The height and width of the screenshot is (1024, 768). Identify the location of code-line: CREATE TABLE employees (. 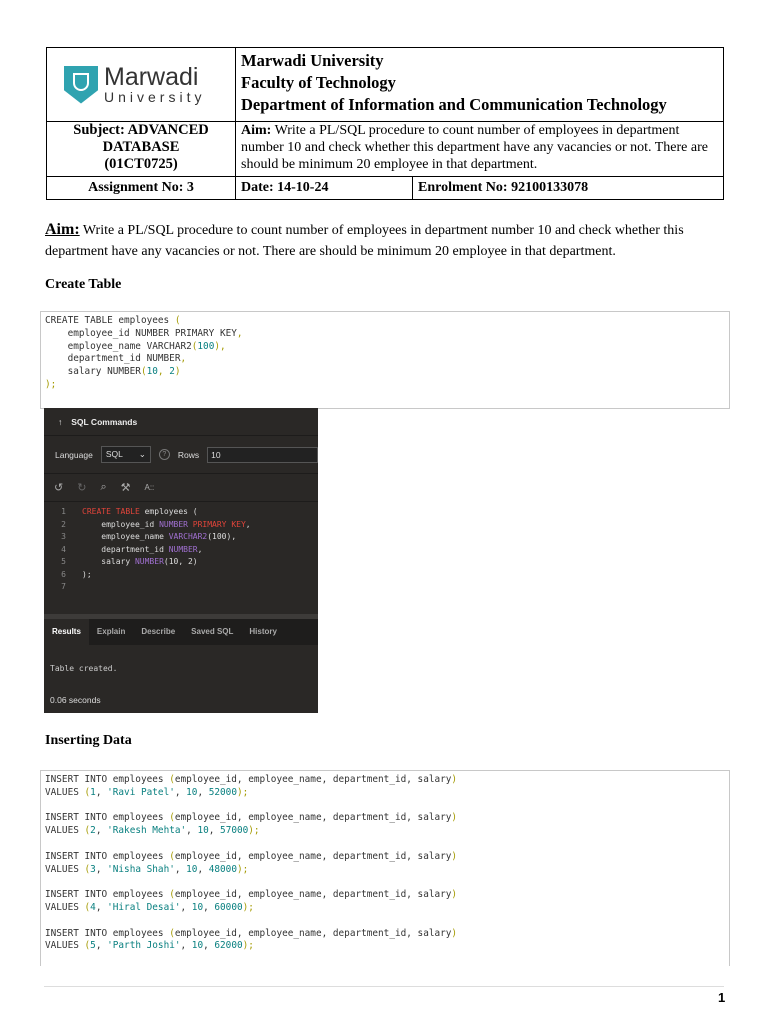
(385, 321).